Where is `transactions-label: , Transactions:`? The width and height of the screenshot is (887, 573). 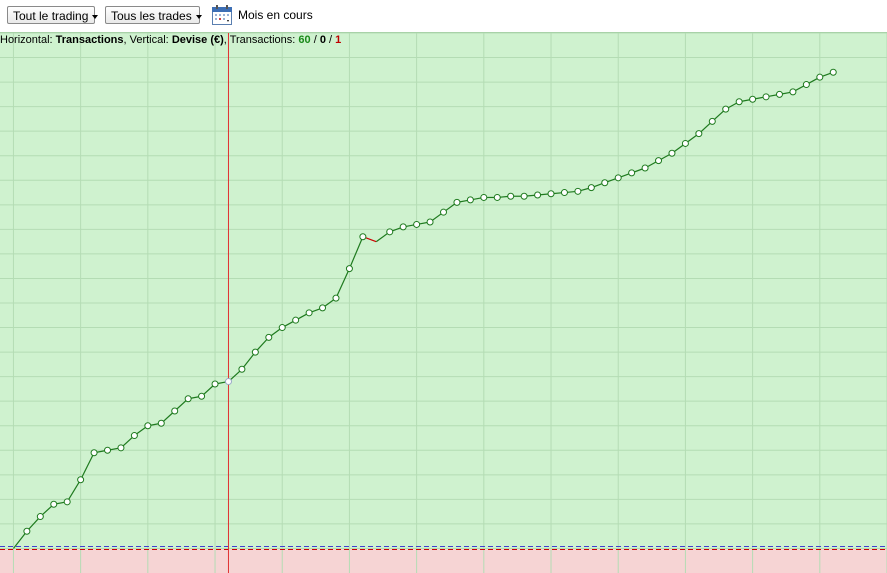 transactions-label: , Transactions: is located at coordinates (259, 40).